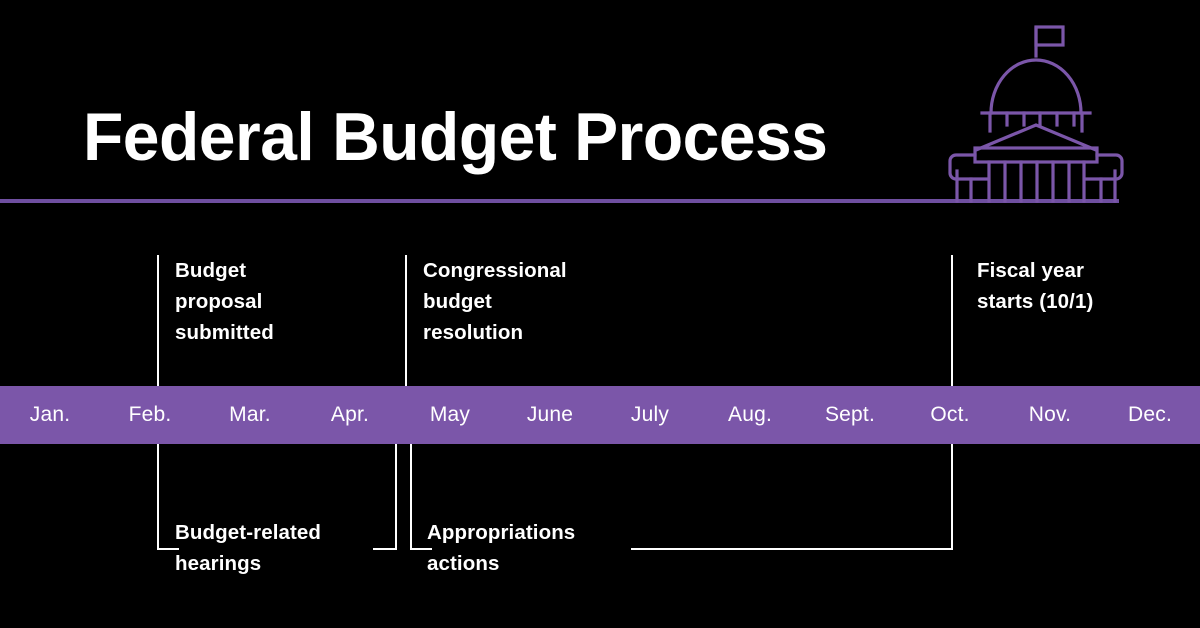 This screenshot has height=628, width=1200. I want to click on callout-line-1: Fiscal year, so click(1031, 270).